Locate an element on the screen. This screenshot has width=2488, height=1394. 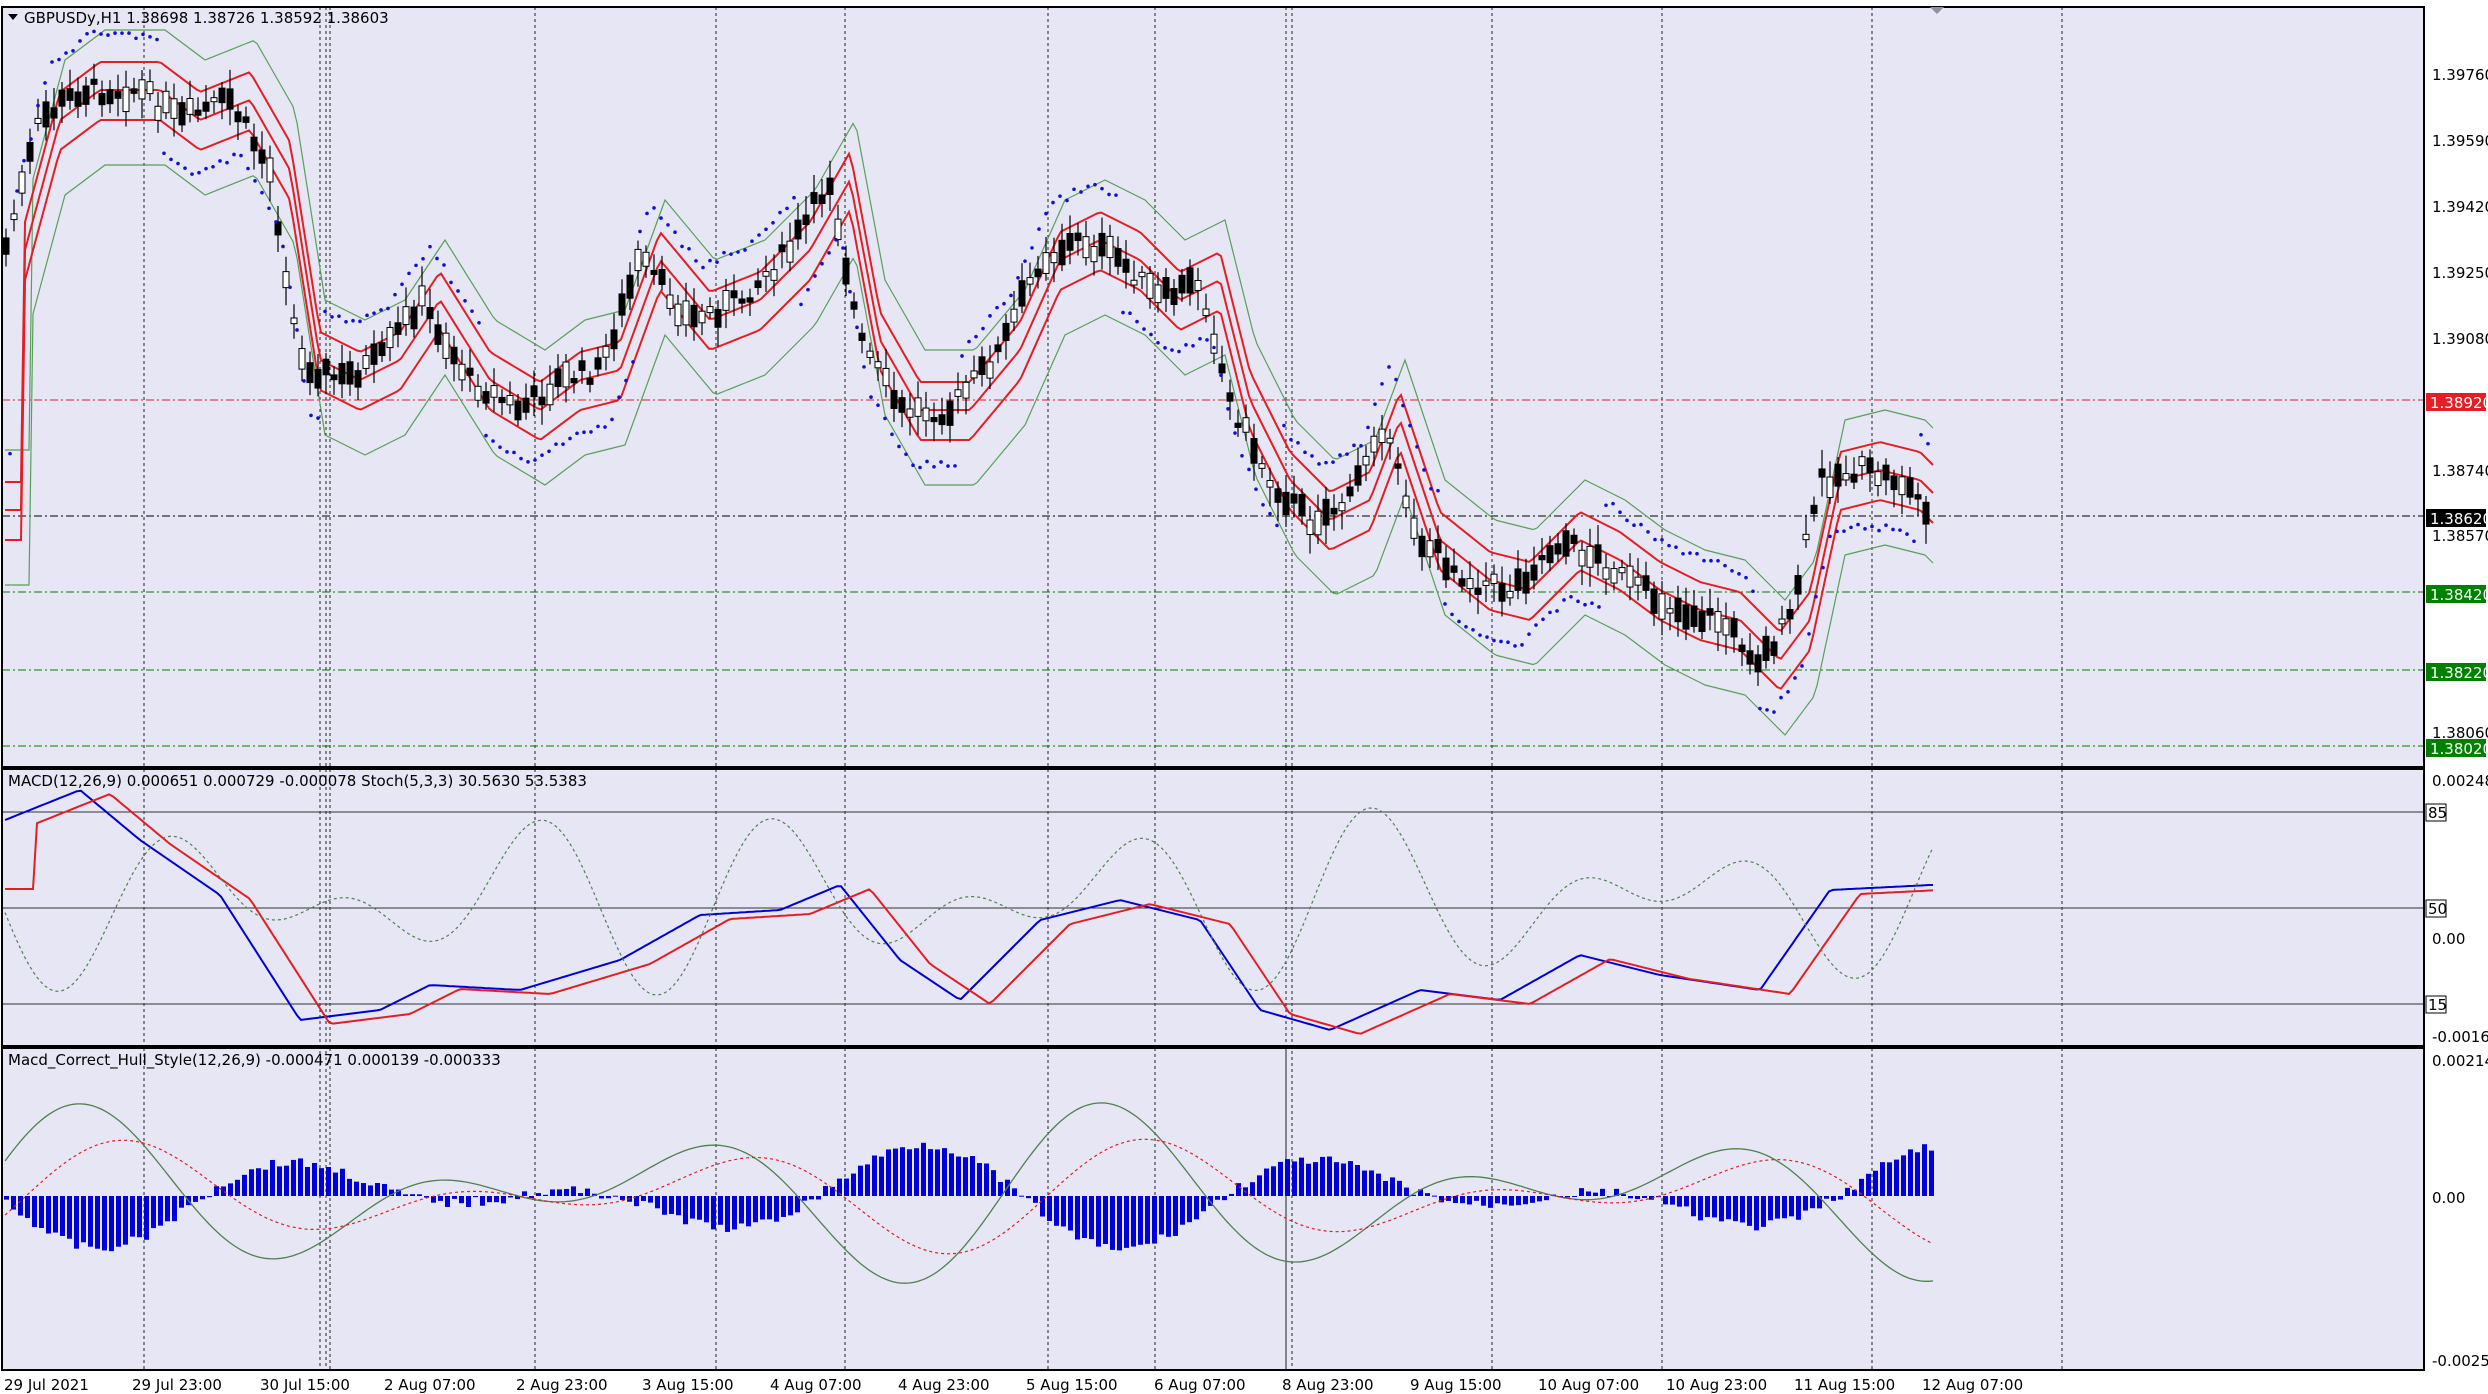
level-tag: 1.38620 is located at coordinates (2459, 519).